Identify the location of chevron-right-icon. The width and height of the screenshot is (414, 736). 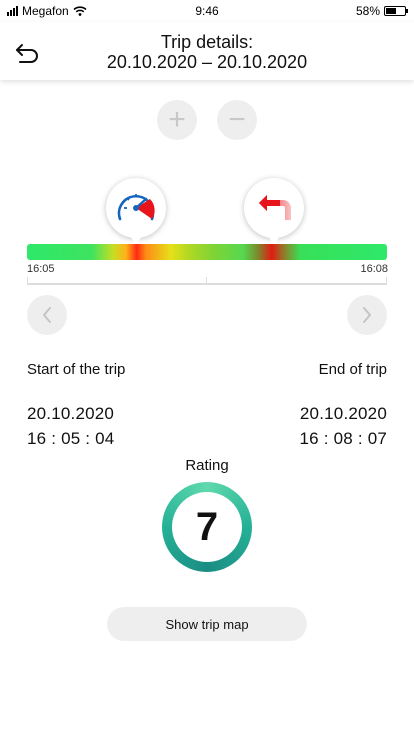
(367, 315).